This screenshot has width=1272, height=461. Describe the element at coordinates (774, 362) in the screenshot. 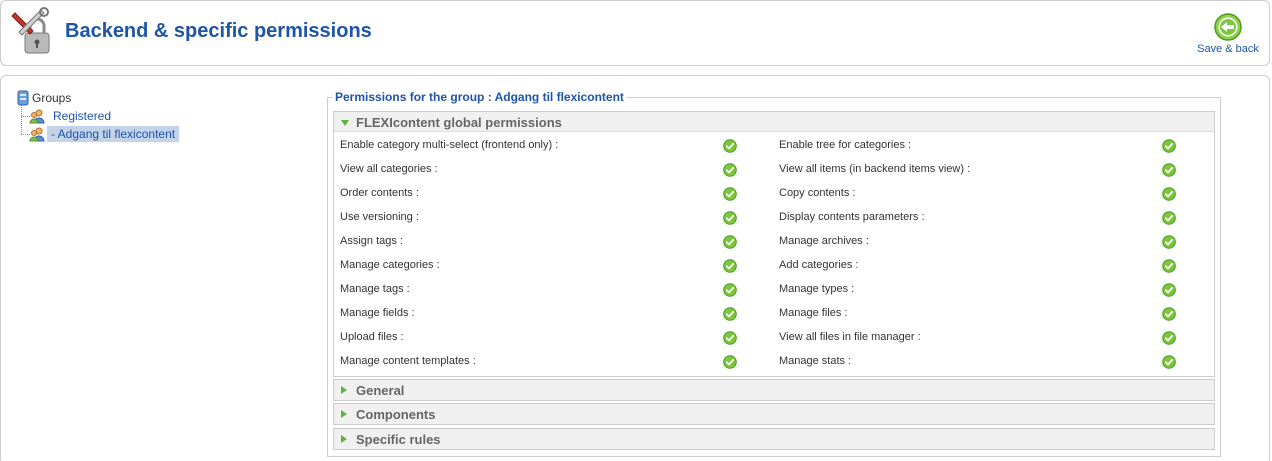

I see `permission-row: Manage content templates : Manage stats :` at that location.